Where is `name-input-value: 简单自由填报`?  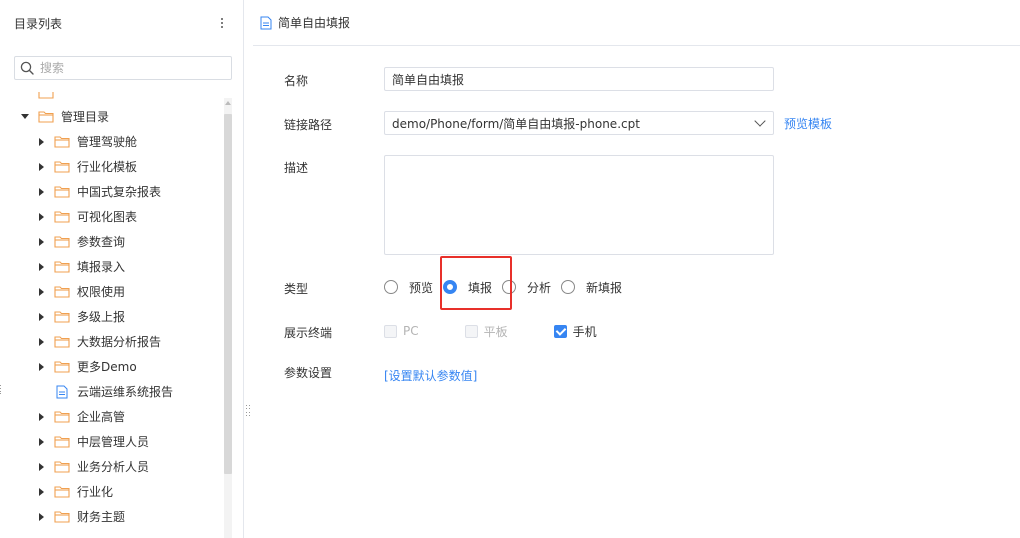
name-input-value: 简单自由填报 is located at coordinates (428, 79).